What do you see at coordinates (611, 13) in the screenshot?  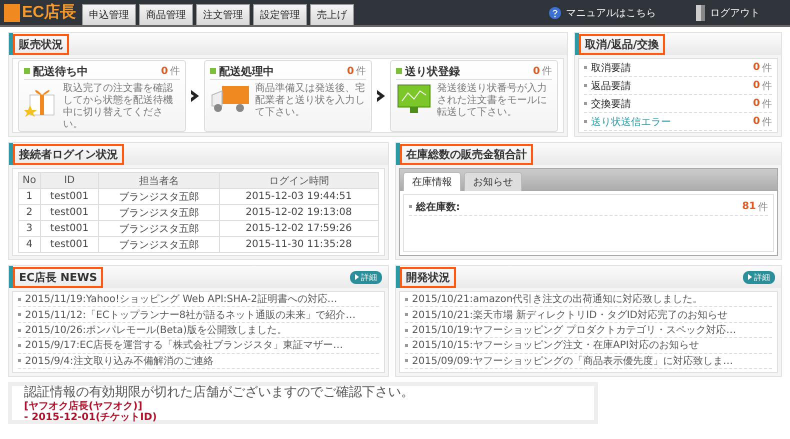 I see `manual-link: マニュアルはこちら` at bounding box center [611, 13].